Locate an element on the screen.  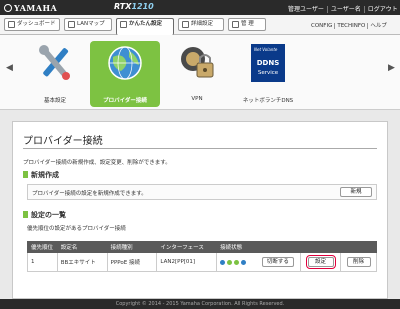
tab-label: LANマップ is located at coordinates (91, 24).